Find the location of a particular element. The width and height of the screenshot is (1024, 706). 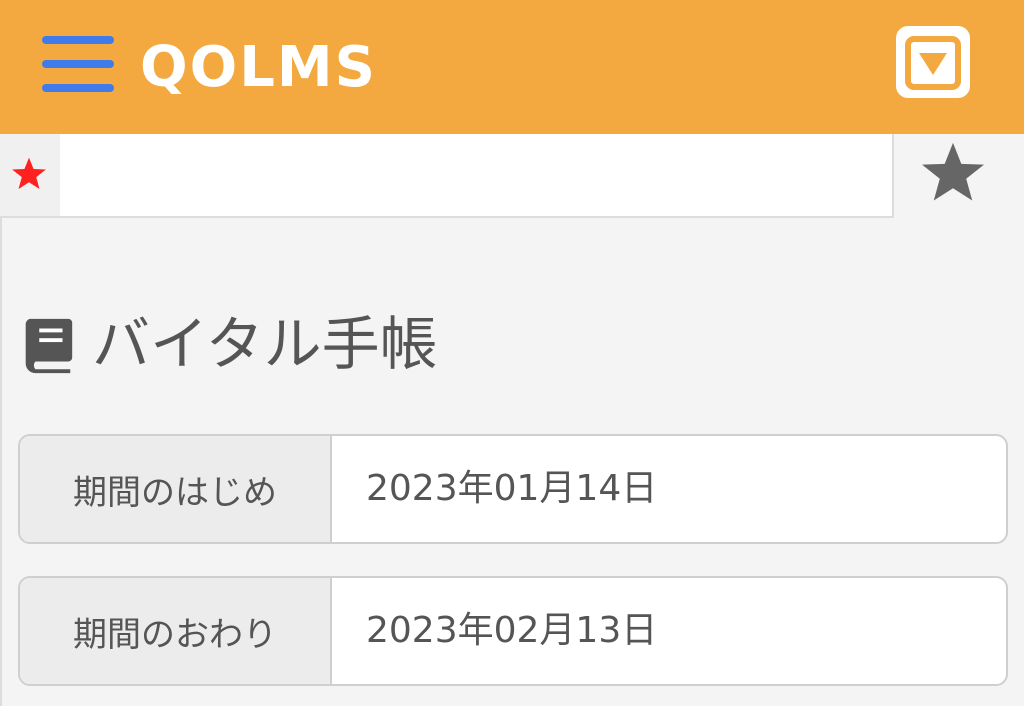

red-star-icon is located at coordinates (29, 173).